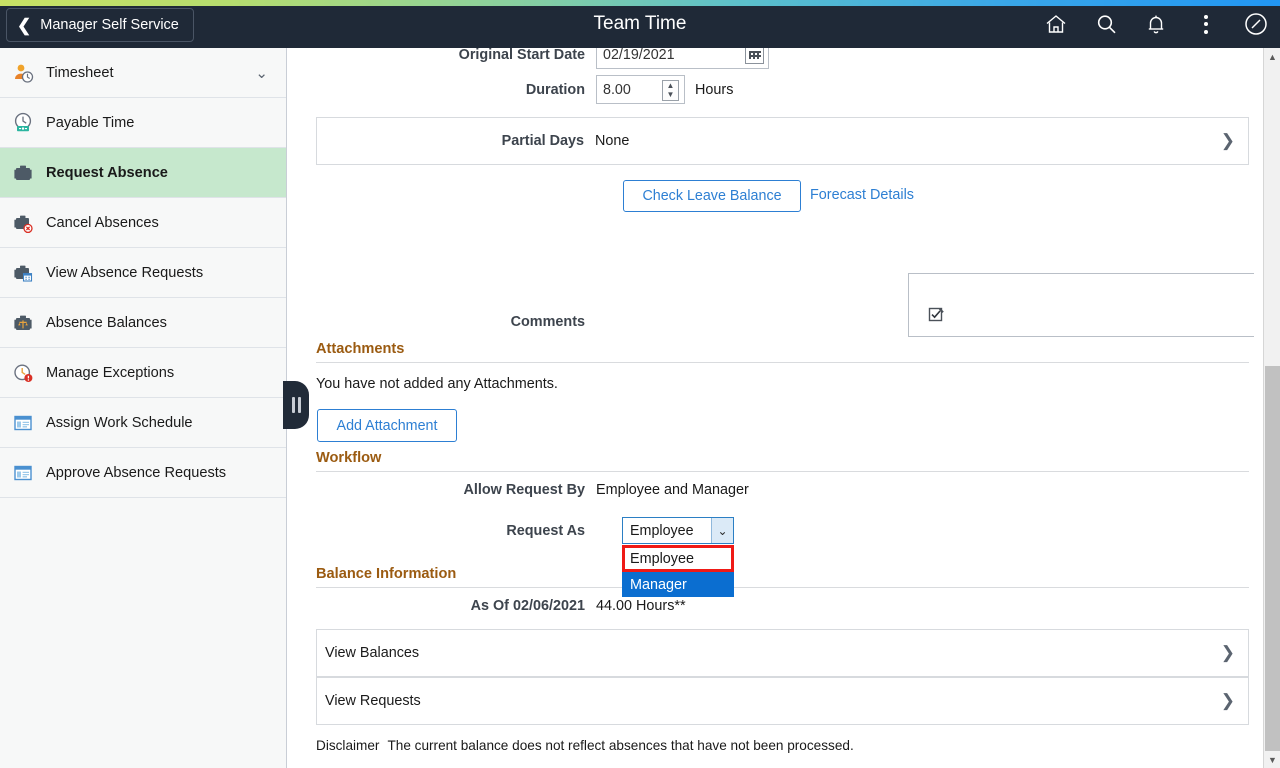 Image resolution: width=1280 pixels, height=768 pixels. What do you see at coordinates (527, 606) in the screenshot?
I see `as-of-label: As Of 02/06/2021` at bounding box center [527, 606].